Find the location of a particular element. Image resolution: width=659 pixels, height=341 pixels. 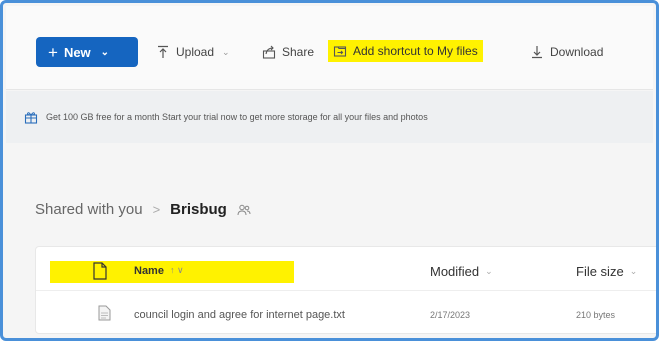

share-label: Share is located at coordinates (298, 52).